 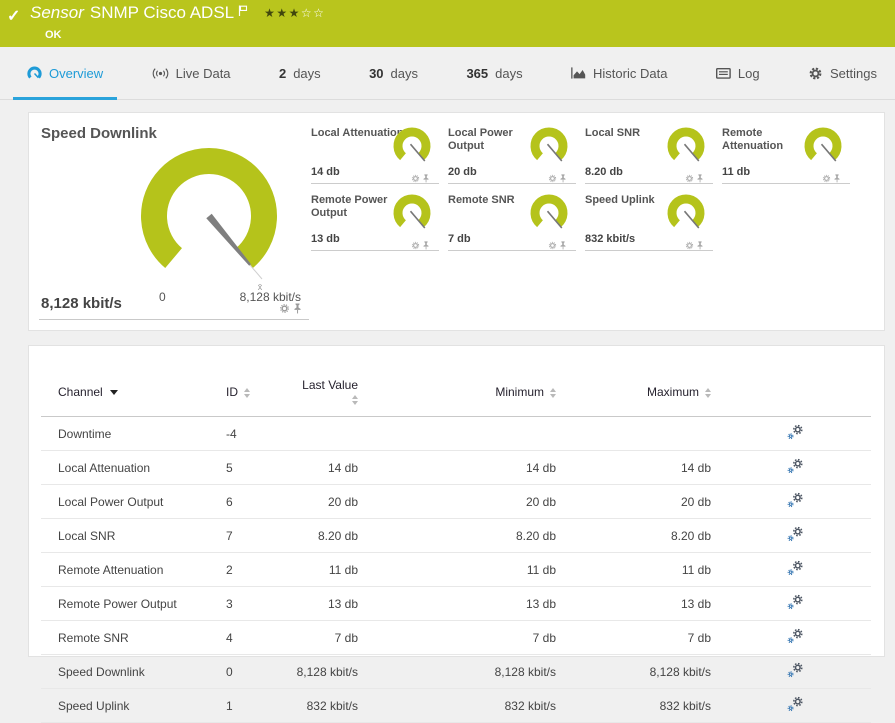 I want to click on channel-minimum: 8.20 db, so click(x=465, y=535).